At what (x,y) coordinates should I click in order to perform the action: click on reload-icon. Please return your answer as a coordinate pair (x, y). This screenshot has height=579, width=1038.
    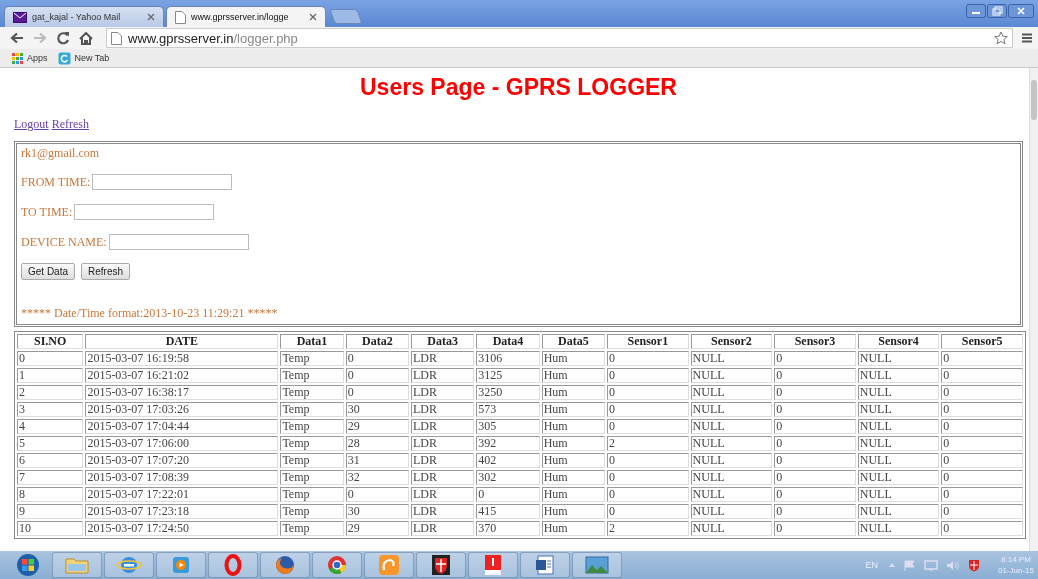
    Looking at the image, I should click on (63, 38).